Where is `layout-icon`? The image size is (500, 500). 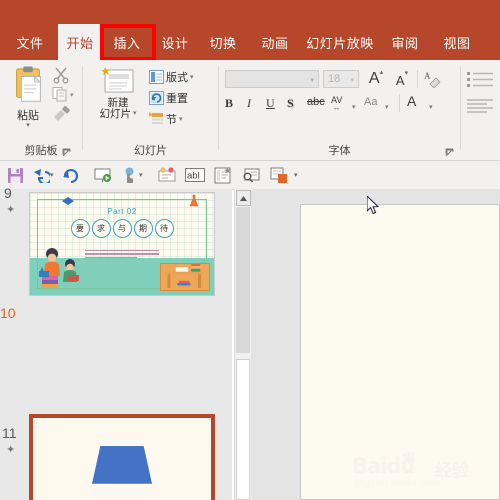 layout-icon is located at coordinates (156, 77).